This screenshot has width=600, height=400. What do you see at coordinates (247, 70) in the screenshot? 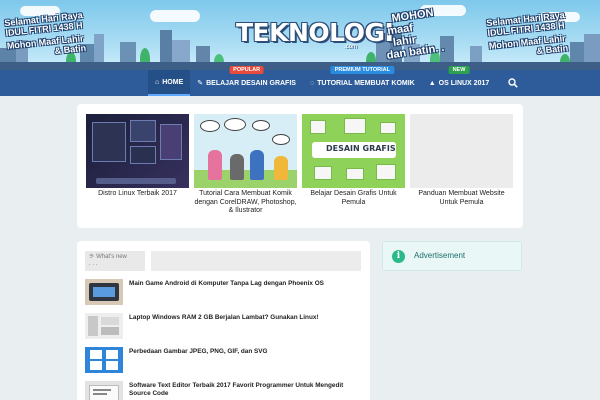
I see `popular-badge: POPULAR` at bounding box center [247, 70].